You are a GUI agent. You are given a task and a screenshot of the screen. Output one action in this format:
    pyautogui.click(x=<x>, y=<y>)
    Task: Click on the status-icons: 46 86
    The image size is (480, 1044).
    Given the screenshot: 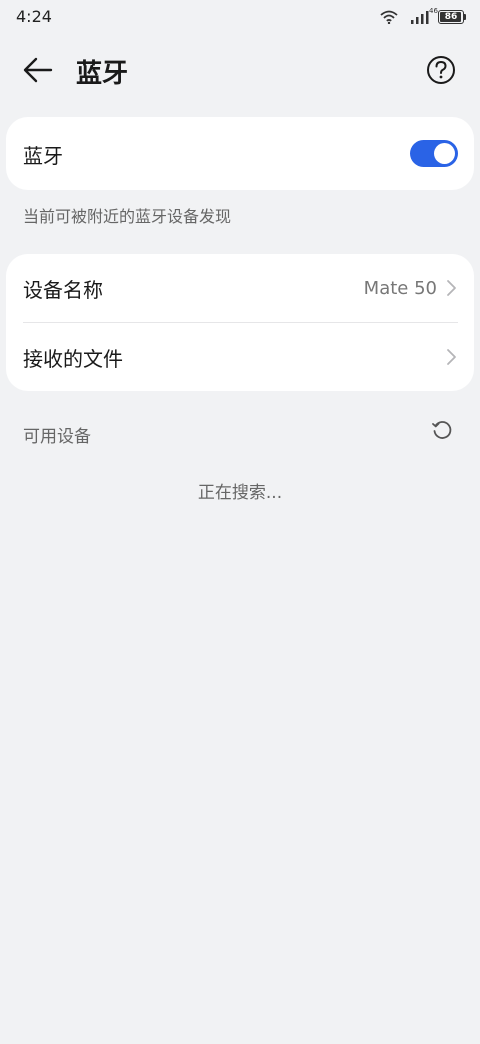 What is the action you would take?
    pyautogui.click(x=423, y=17)
    